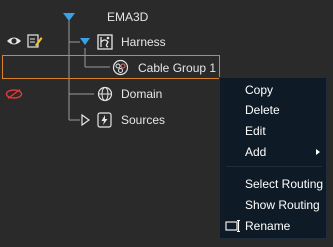 This screenshot has height=247, width=333. I want to click on menu-item-delete: Delete, so click(273, 110).